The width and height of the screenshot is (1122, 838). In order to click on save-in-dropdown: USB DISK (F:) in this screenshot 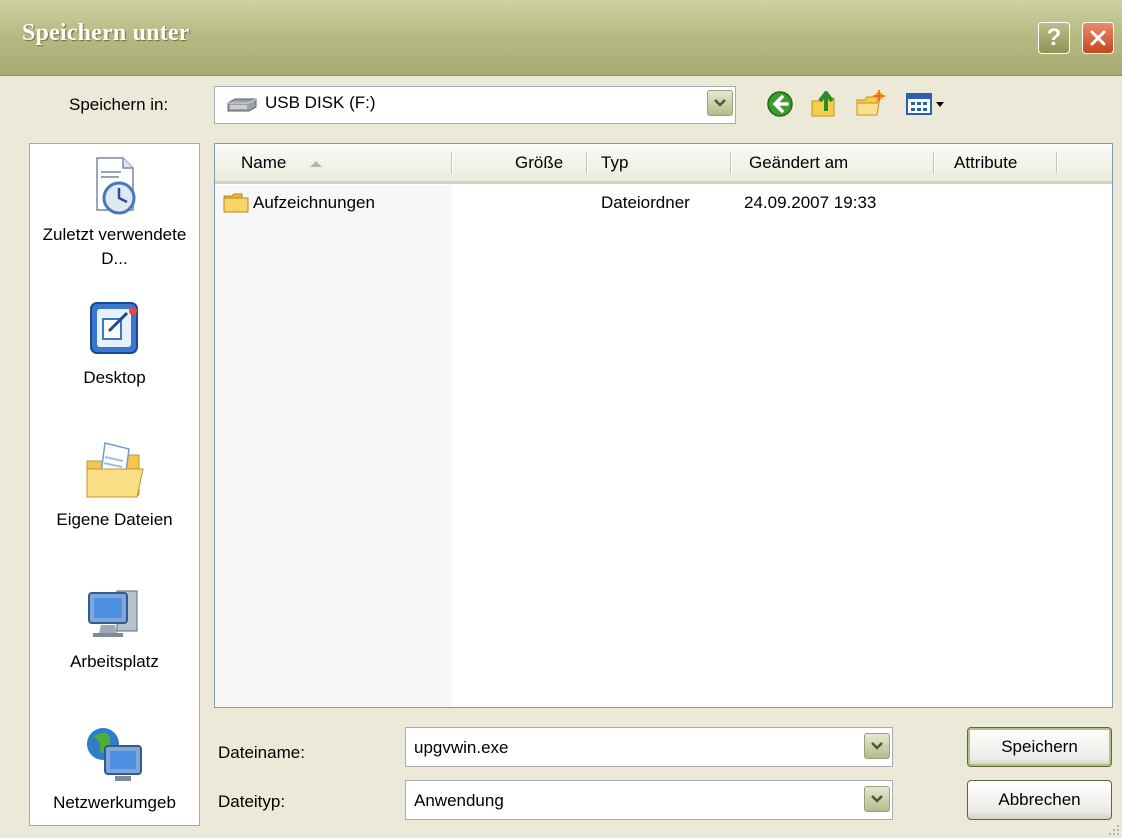, I will do `click(475, 105)`.